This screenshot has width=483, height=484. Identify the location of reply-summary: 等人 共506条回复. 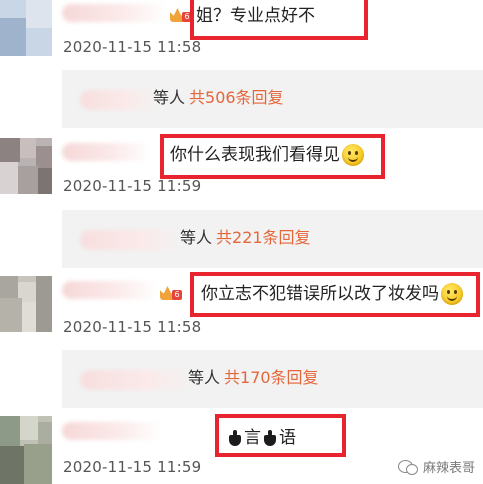
(272, 99).